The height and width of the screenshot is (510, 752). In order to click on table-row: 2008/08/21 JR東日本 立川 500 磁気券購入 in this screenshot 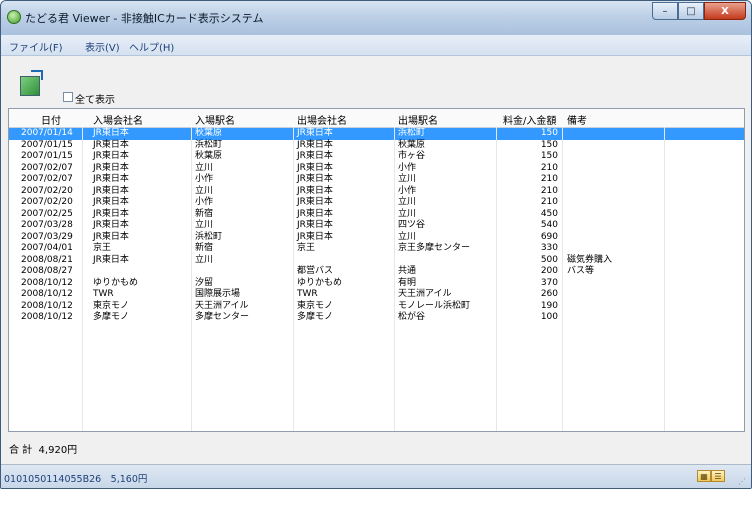, I will do `click(376, 261)`.